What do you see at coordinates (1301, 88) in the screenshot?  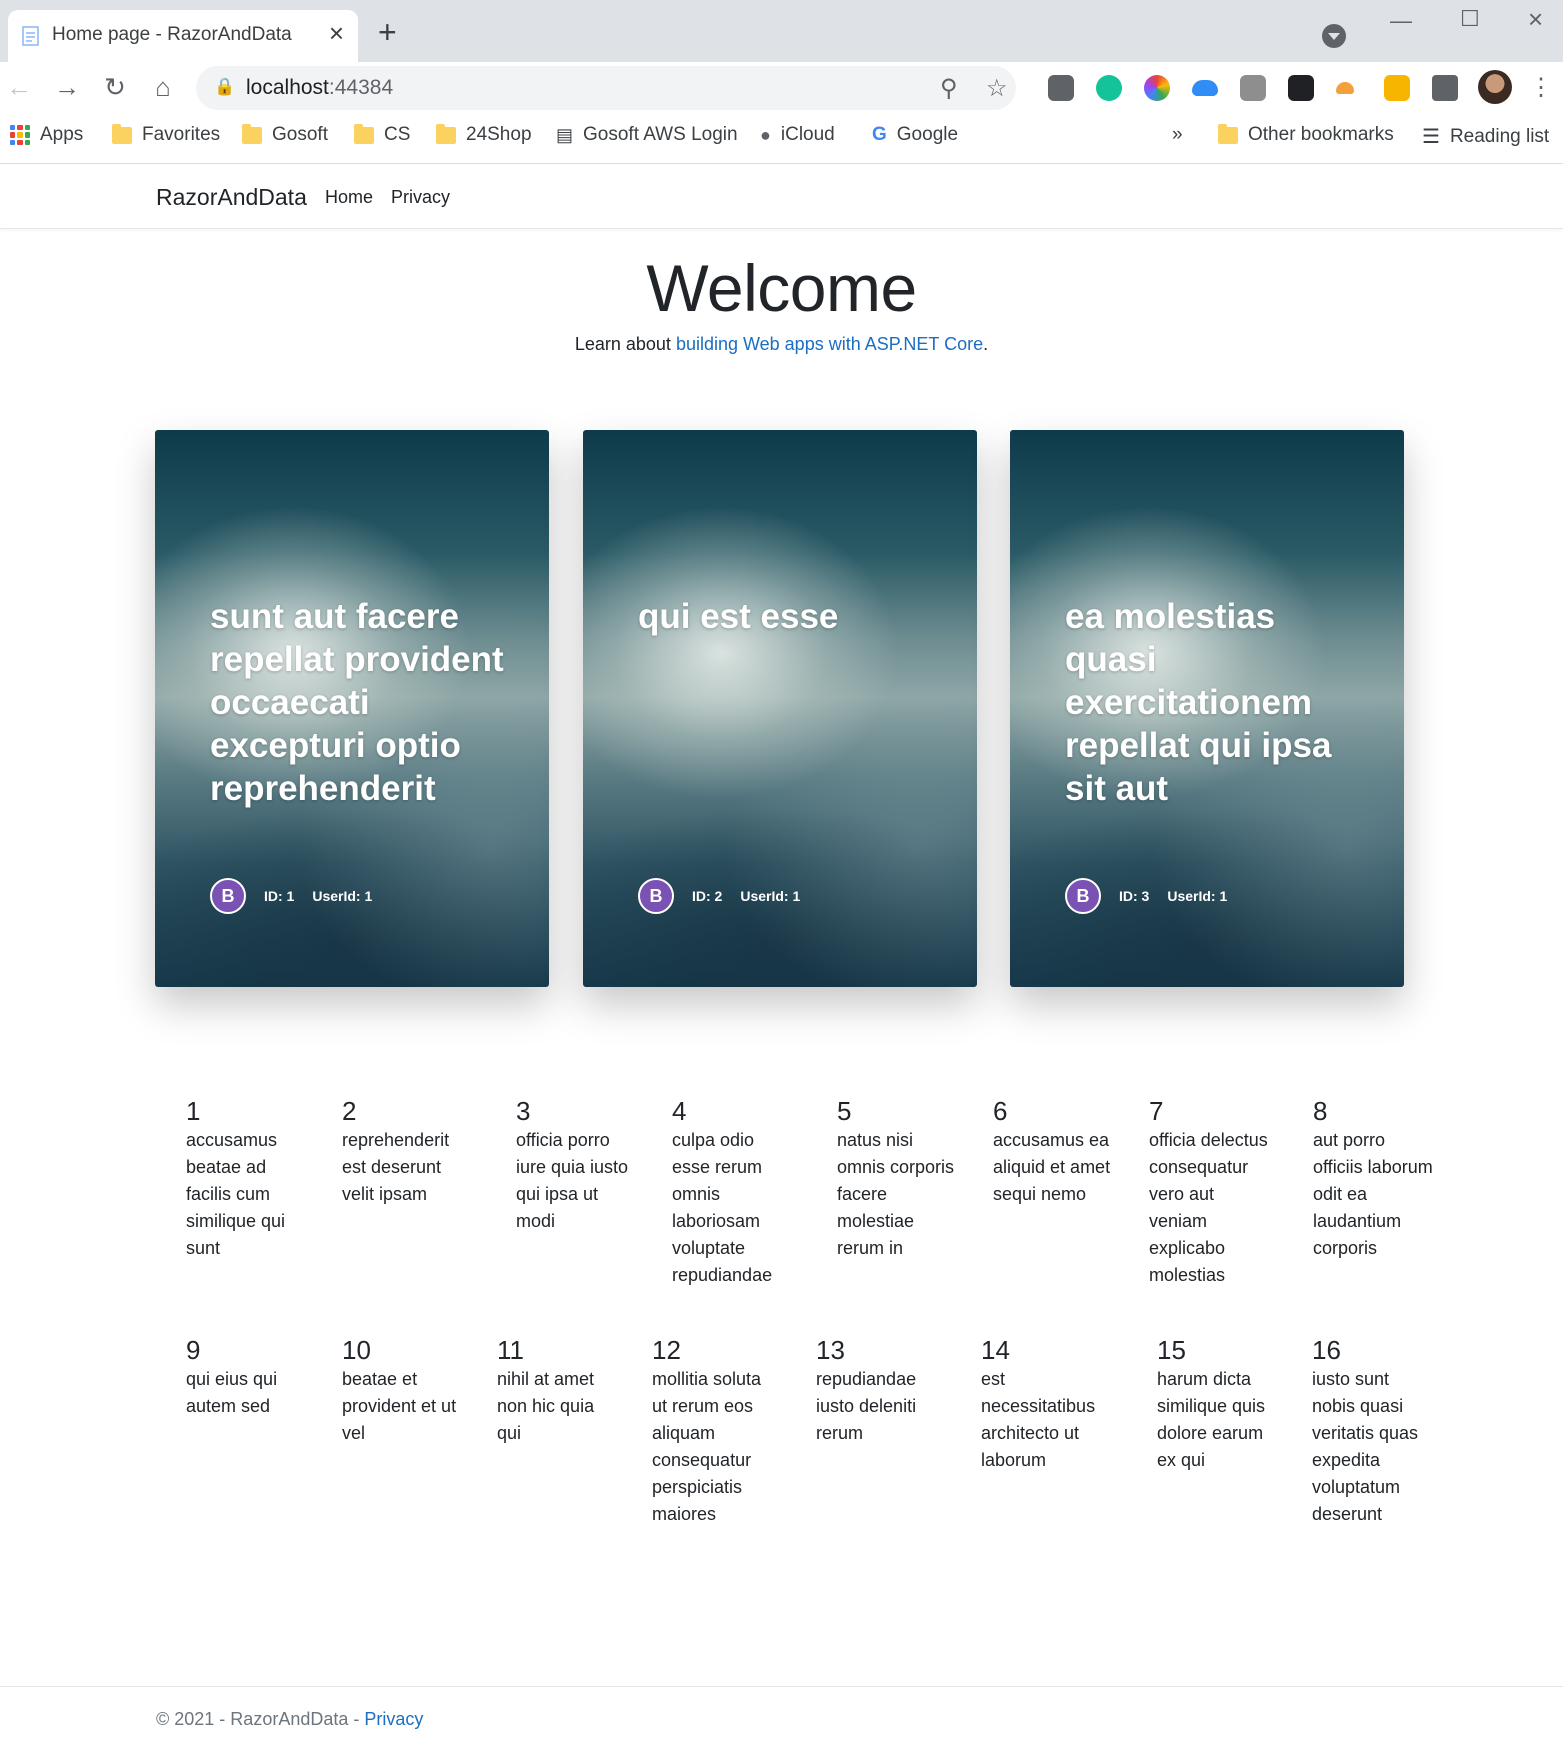 I see `terminal-icon` at bounding box center [1301, 88].